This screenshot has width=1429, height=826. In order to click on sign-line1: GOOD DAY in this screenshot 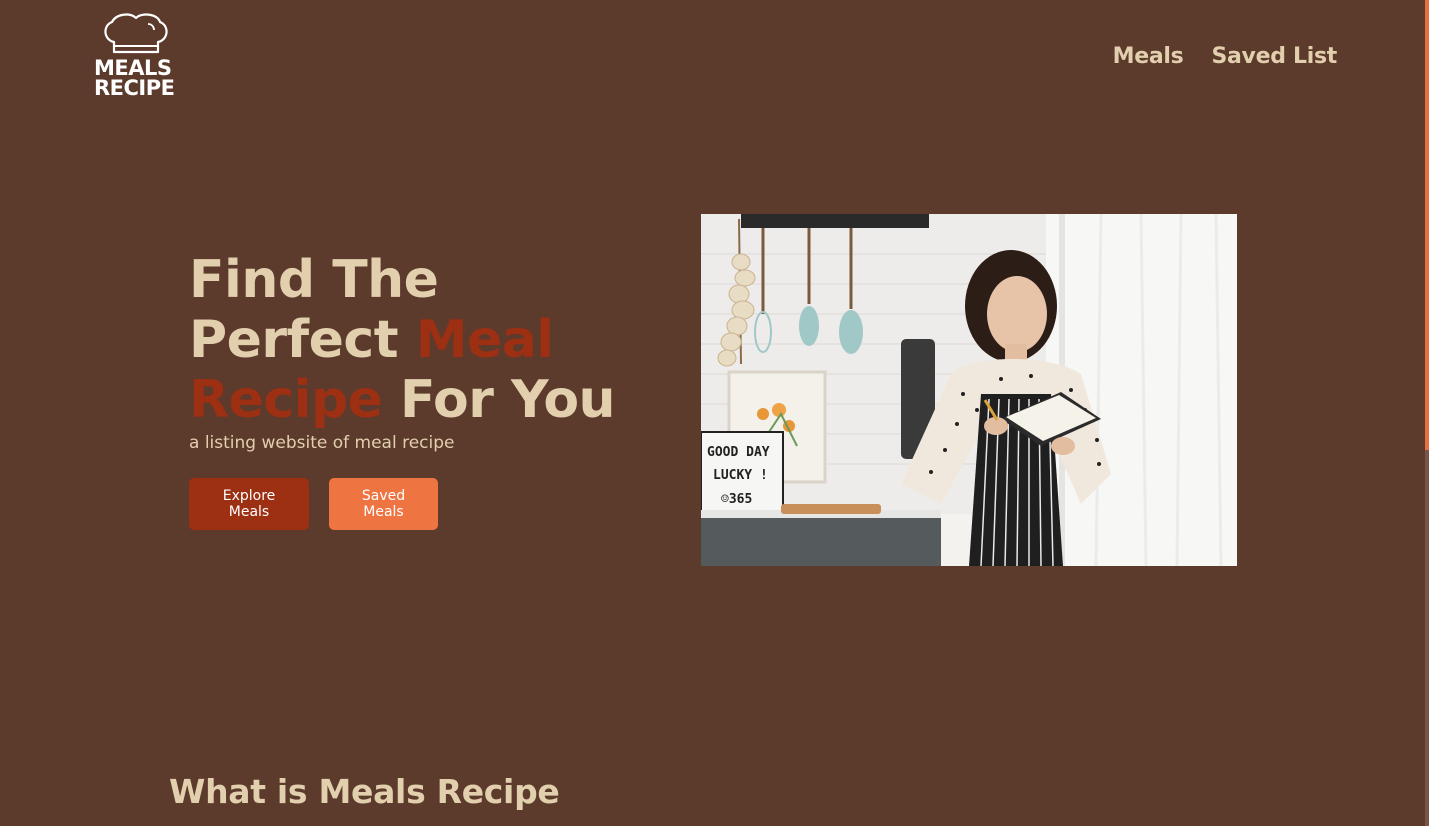, I will do `click(738, 452)`.